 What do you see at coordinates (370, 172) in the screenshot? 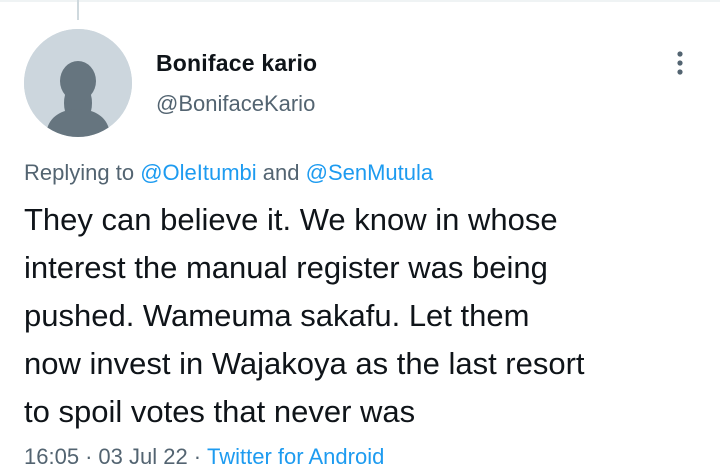
I see `mention-link-senmutula: @SenMutula` at bounding box center [370, 172].